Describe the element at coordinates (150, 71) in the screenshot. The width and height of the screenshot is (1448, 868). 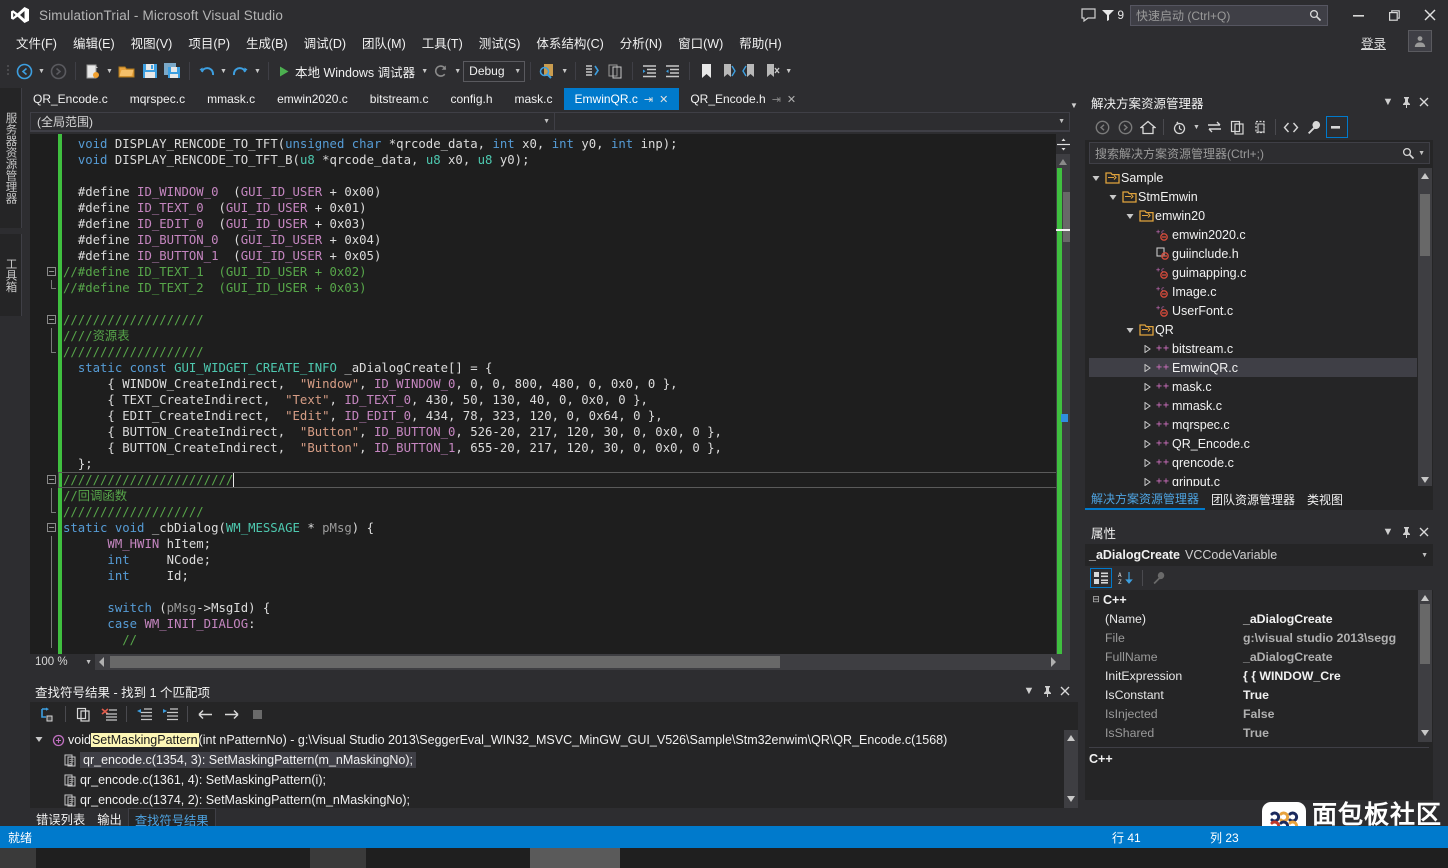
I see `save-icon` at that location.